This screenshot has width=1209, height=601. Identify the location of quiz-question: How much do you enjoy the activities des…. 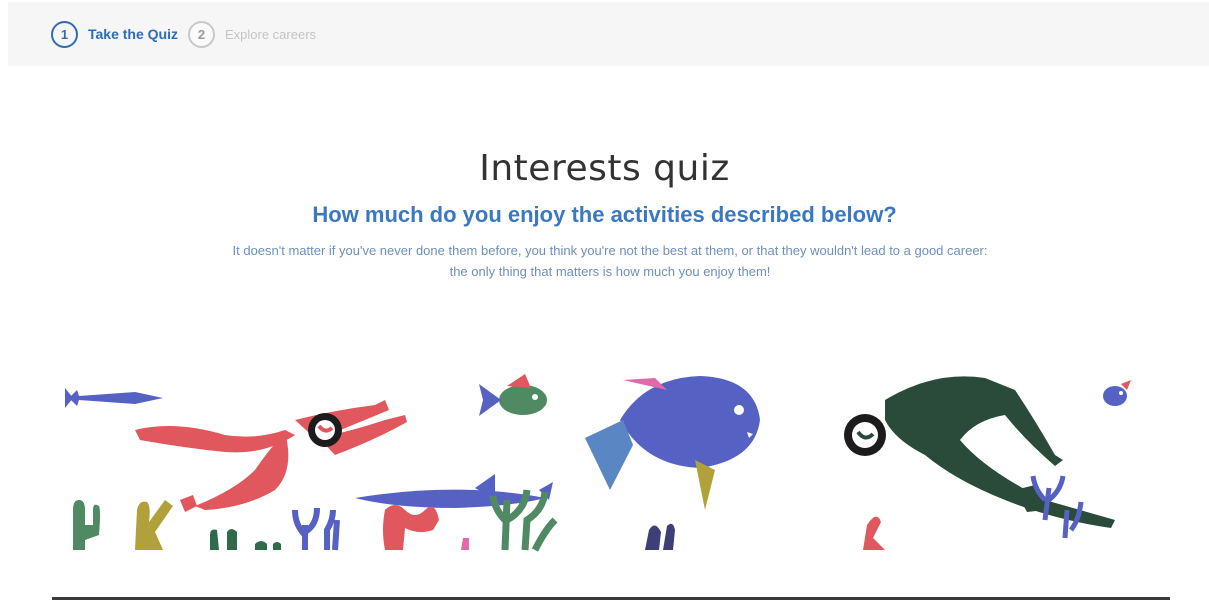
(604, 214).